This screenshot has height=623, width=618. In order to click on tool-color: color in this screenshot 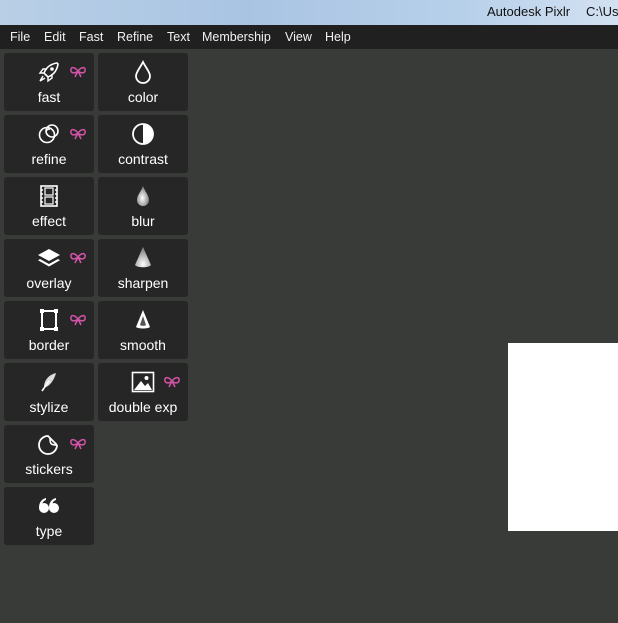, I will do `click(143, 82)`.